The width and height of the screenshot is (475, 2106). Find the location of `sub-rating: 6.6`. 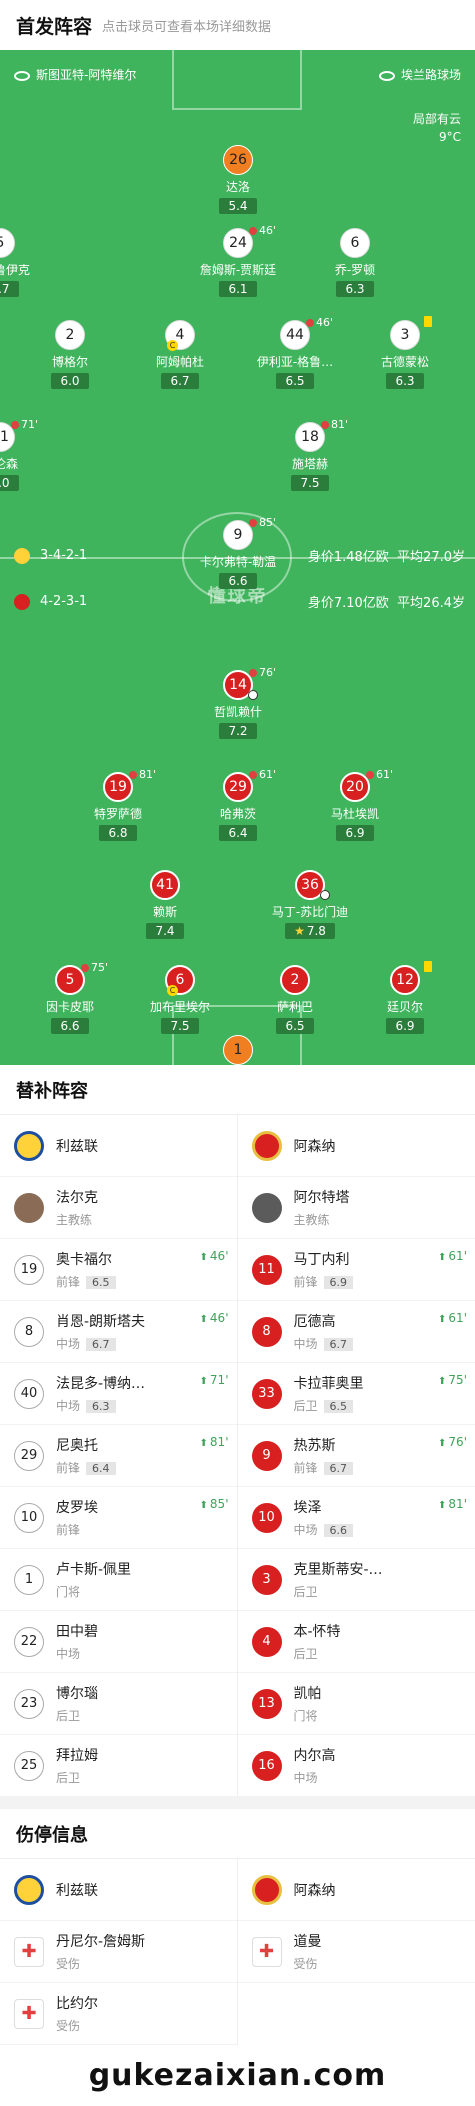

sub-rating: 6.6 is located at coordinates (338, 1530).